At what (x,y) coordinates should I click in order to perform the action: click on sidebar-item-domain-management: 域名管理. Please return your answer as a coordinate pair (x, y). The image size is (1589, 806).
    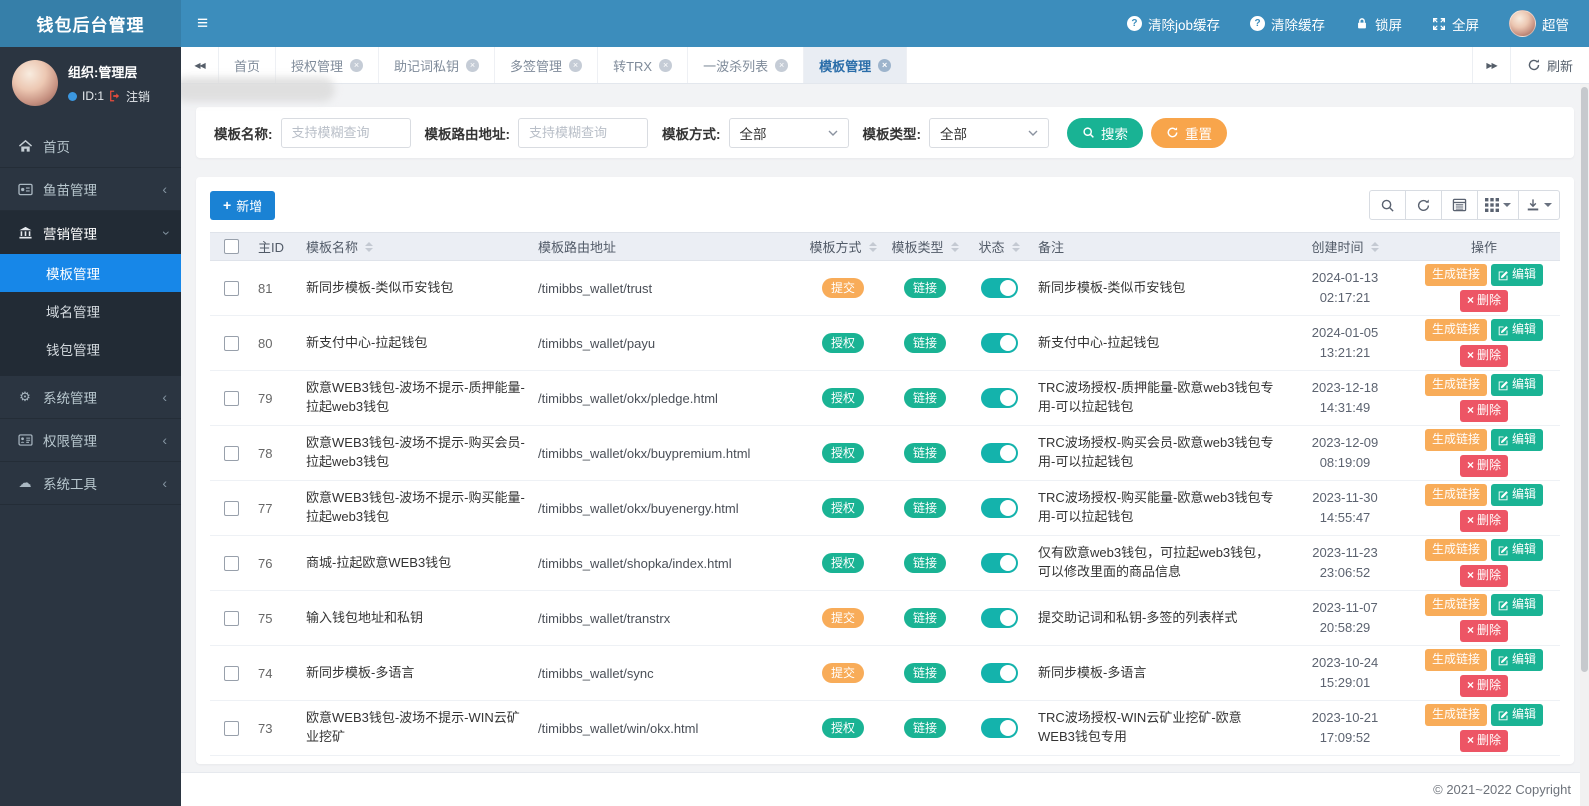
    Looking at the image, I should click on (90, 311).